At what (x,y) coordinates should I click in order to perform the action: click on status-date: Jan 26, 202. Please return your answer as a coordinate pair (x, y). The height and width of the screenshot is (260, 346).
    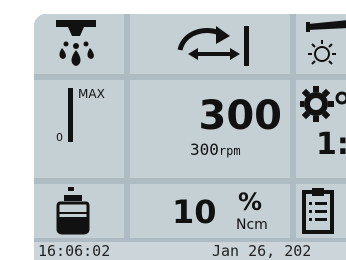
    Looking at the image, I should click on (262, 251).